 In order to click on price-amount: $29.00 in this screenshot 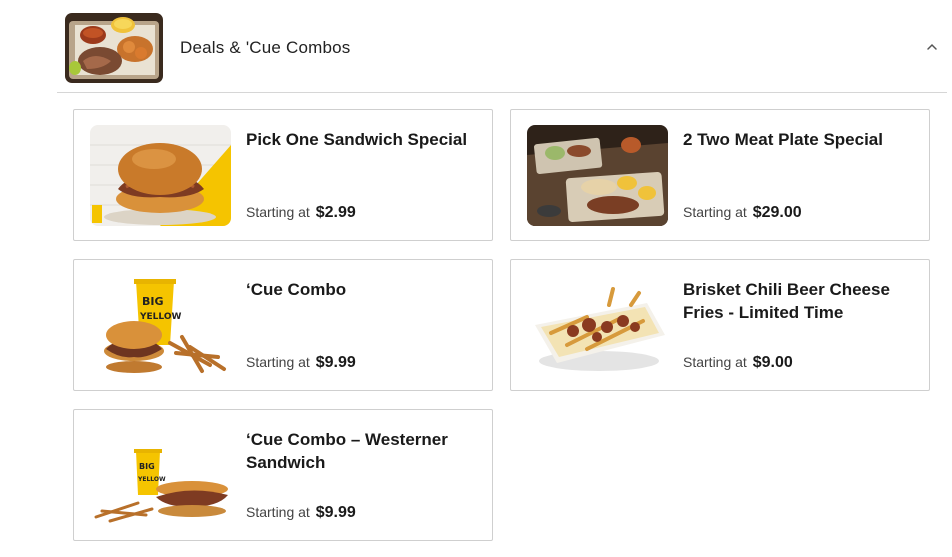, I will do `click(777, 212)`.